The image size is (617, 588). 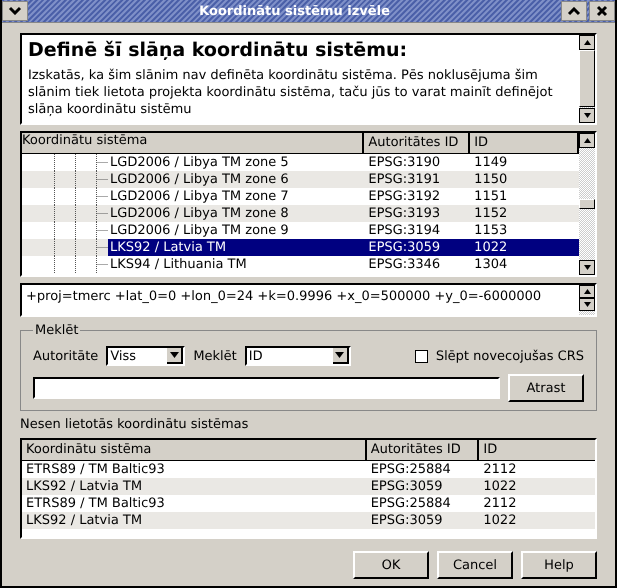 What do you see at coordinates (135, 424) in the screenshot?
I see `section-title: Nesen lietotās koordinātu sistēmas` at bounding box center [135, 424].